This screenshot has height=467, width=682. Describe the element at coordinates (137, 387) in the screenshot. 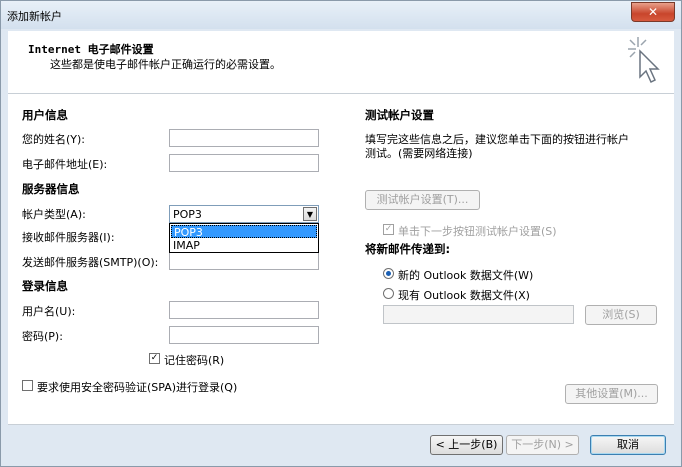

I see `spa-label: 要求使用安全密码验证(SPA)进行登录(Q)` at that location.